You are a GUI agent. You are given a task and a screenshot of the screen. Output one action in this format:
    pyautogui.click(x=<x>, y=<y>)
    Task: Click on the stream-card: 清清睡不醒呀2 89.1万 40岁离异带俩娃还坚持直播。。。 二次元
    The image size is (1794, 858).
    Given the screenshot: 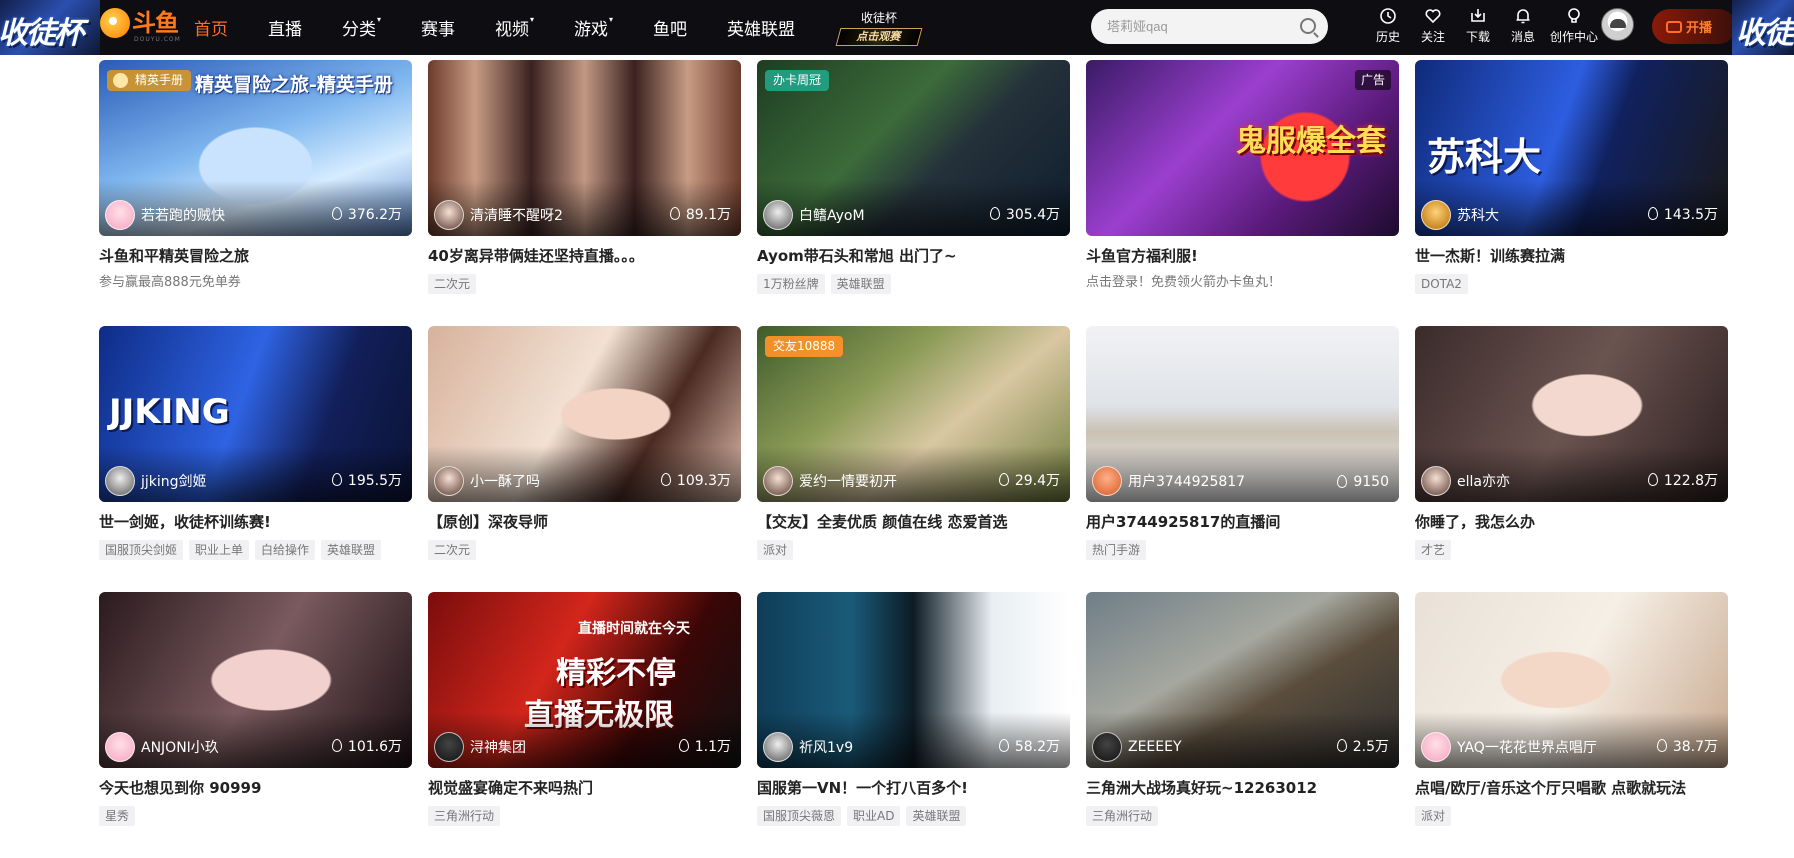 What is the action you would take?
    pyautogui.click(x=584, y=193)
    